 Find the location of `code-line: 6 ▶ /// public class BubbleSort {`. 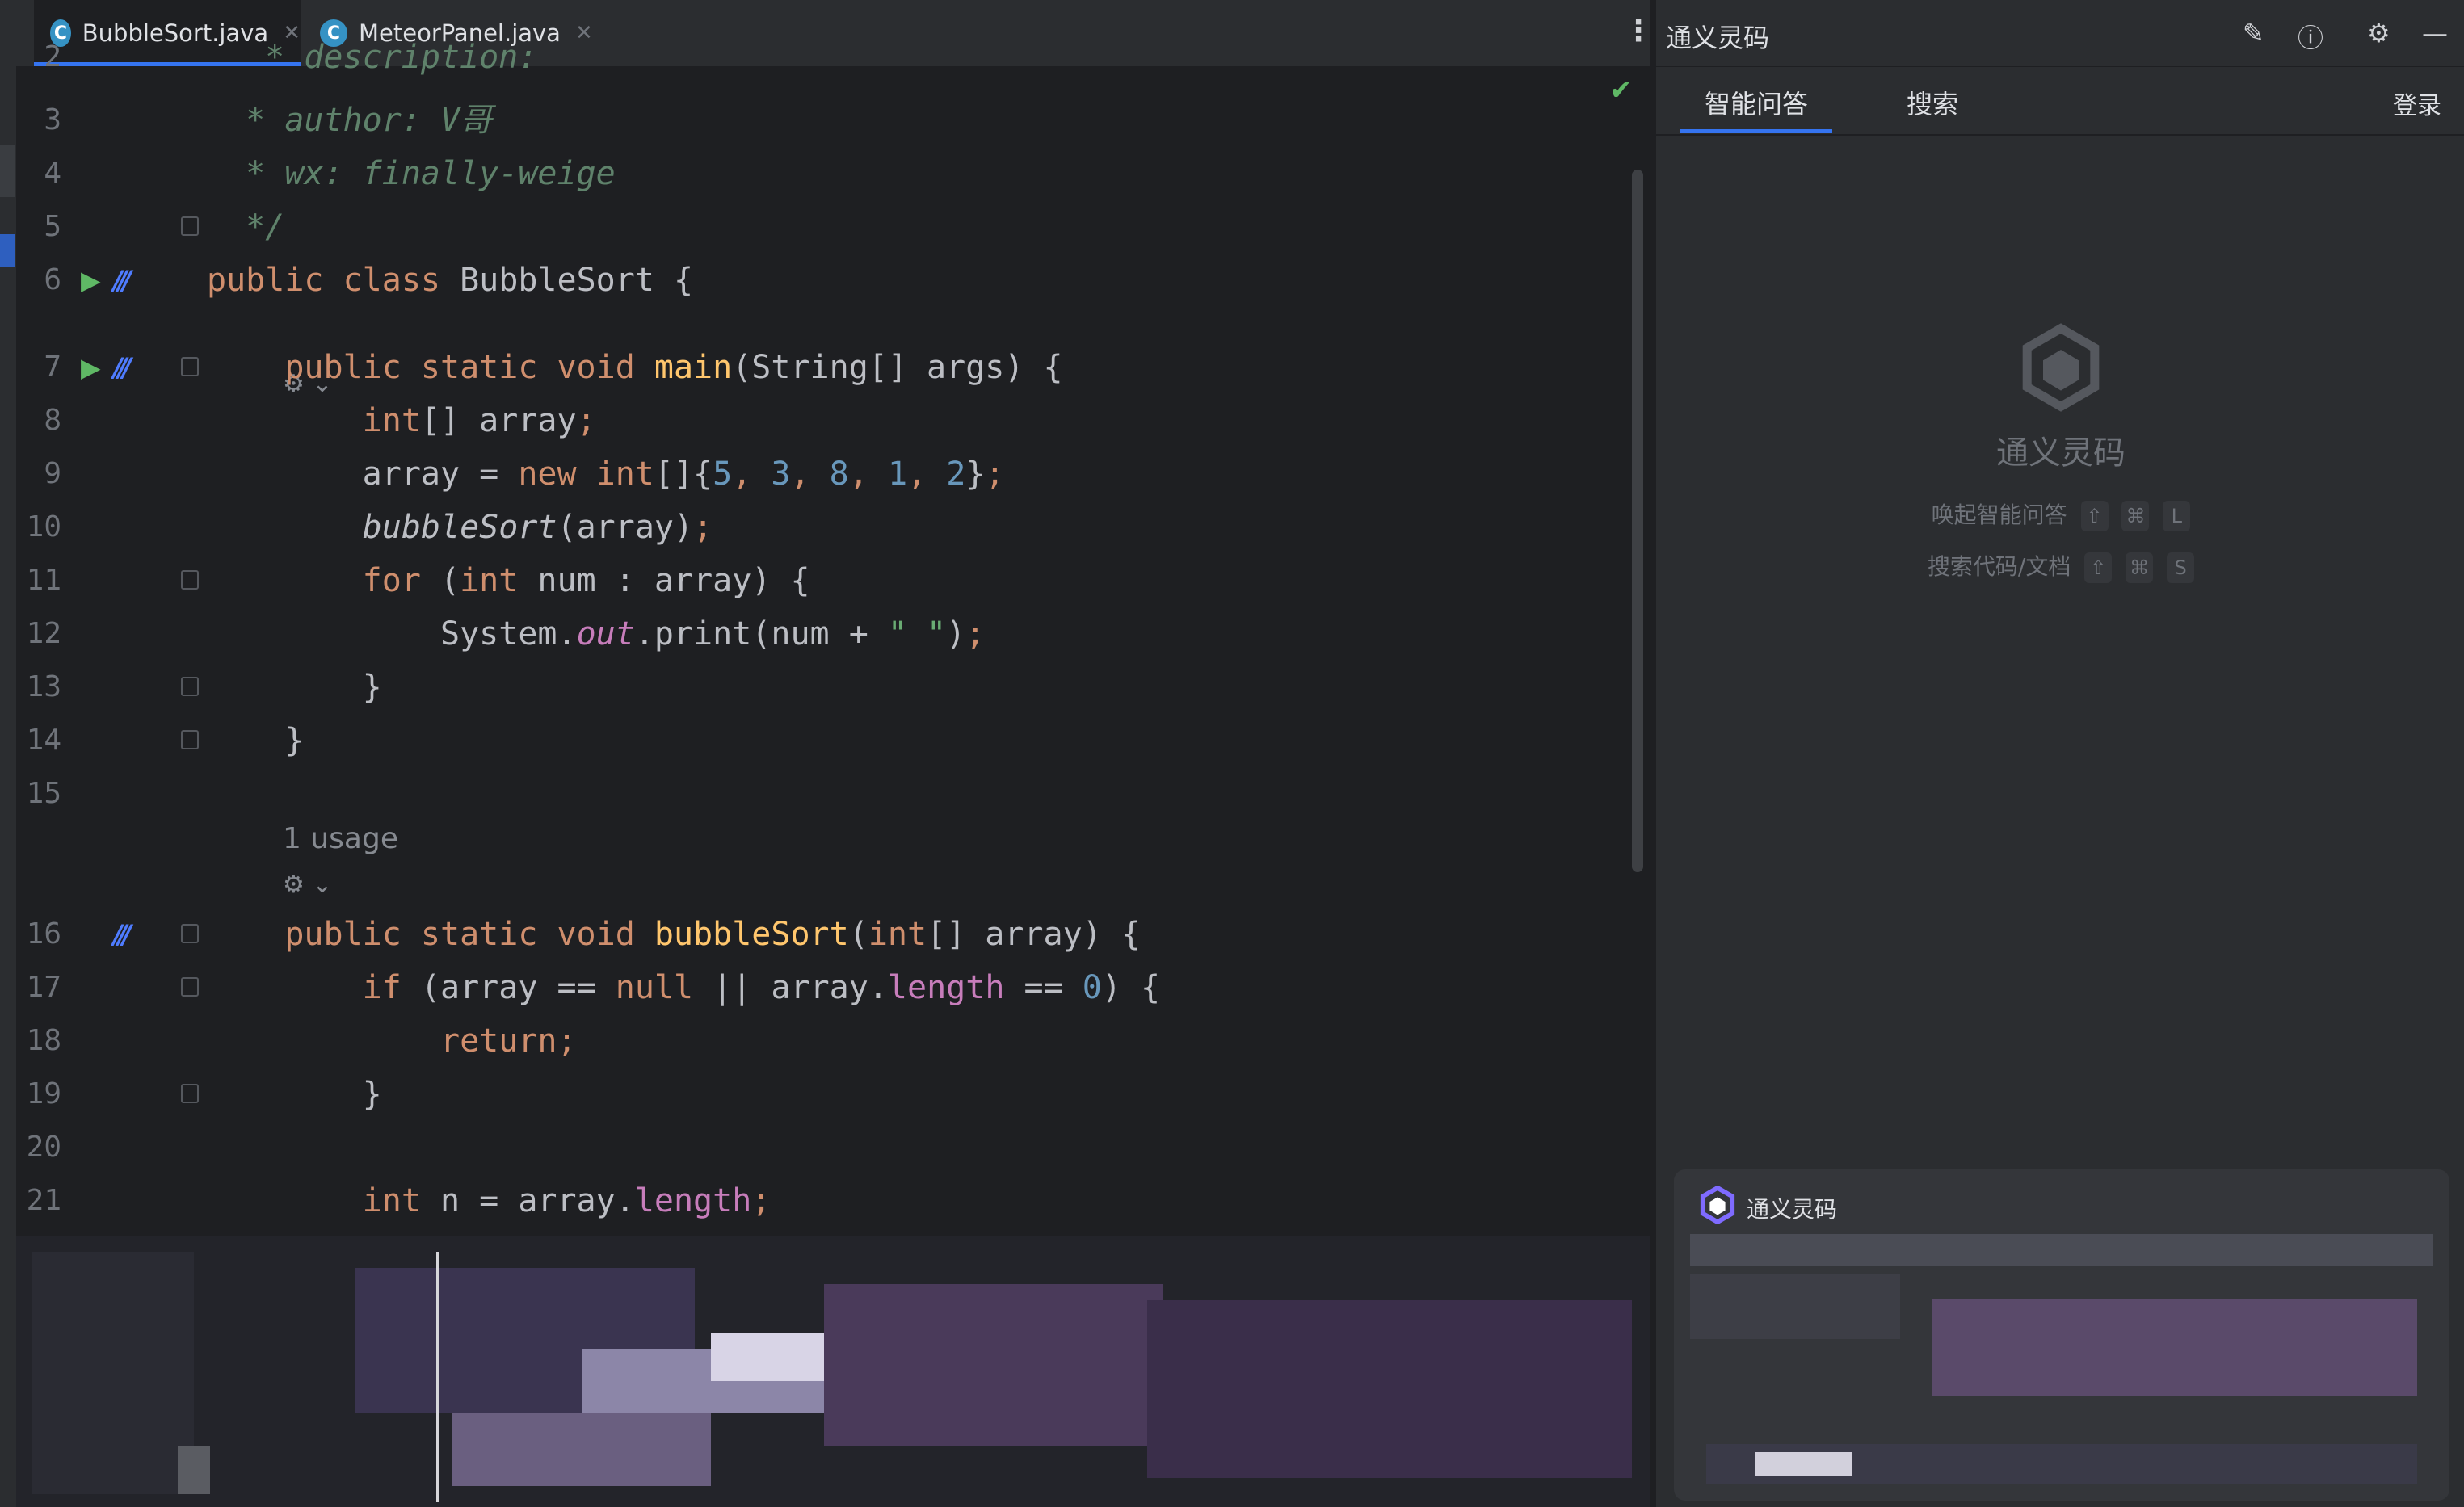

code-line: 6 ▶ /// public class BubbleSort { is located at coordinates (833, 280).